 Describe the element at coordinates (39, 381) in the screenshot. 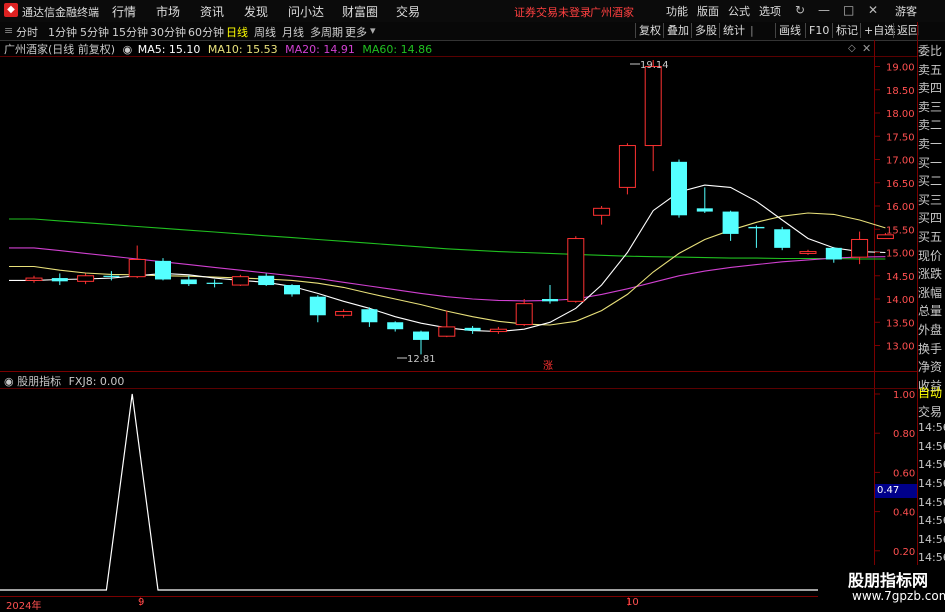

I see `indicator-name: 股朋指标` at that location.